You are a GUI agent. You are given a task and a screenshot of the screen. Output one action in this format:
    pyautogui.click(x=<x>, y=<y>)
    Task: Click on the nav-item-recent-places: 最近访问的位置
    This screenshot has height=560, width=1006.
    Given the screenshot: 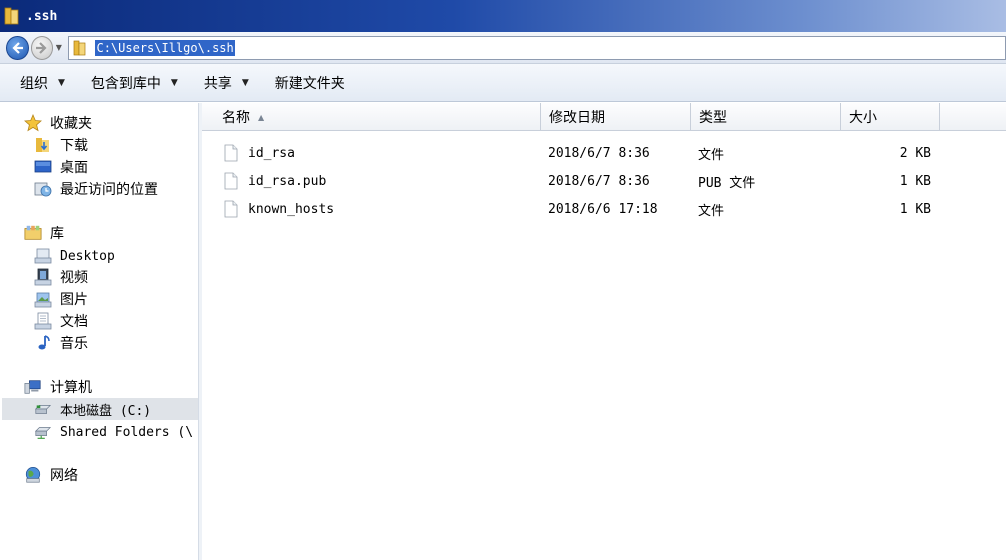 What is the action you would take?
    pyautogui.click(x=96, y=189)
    